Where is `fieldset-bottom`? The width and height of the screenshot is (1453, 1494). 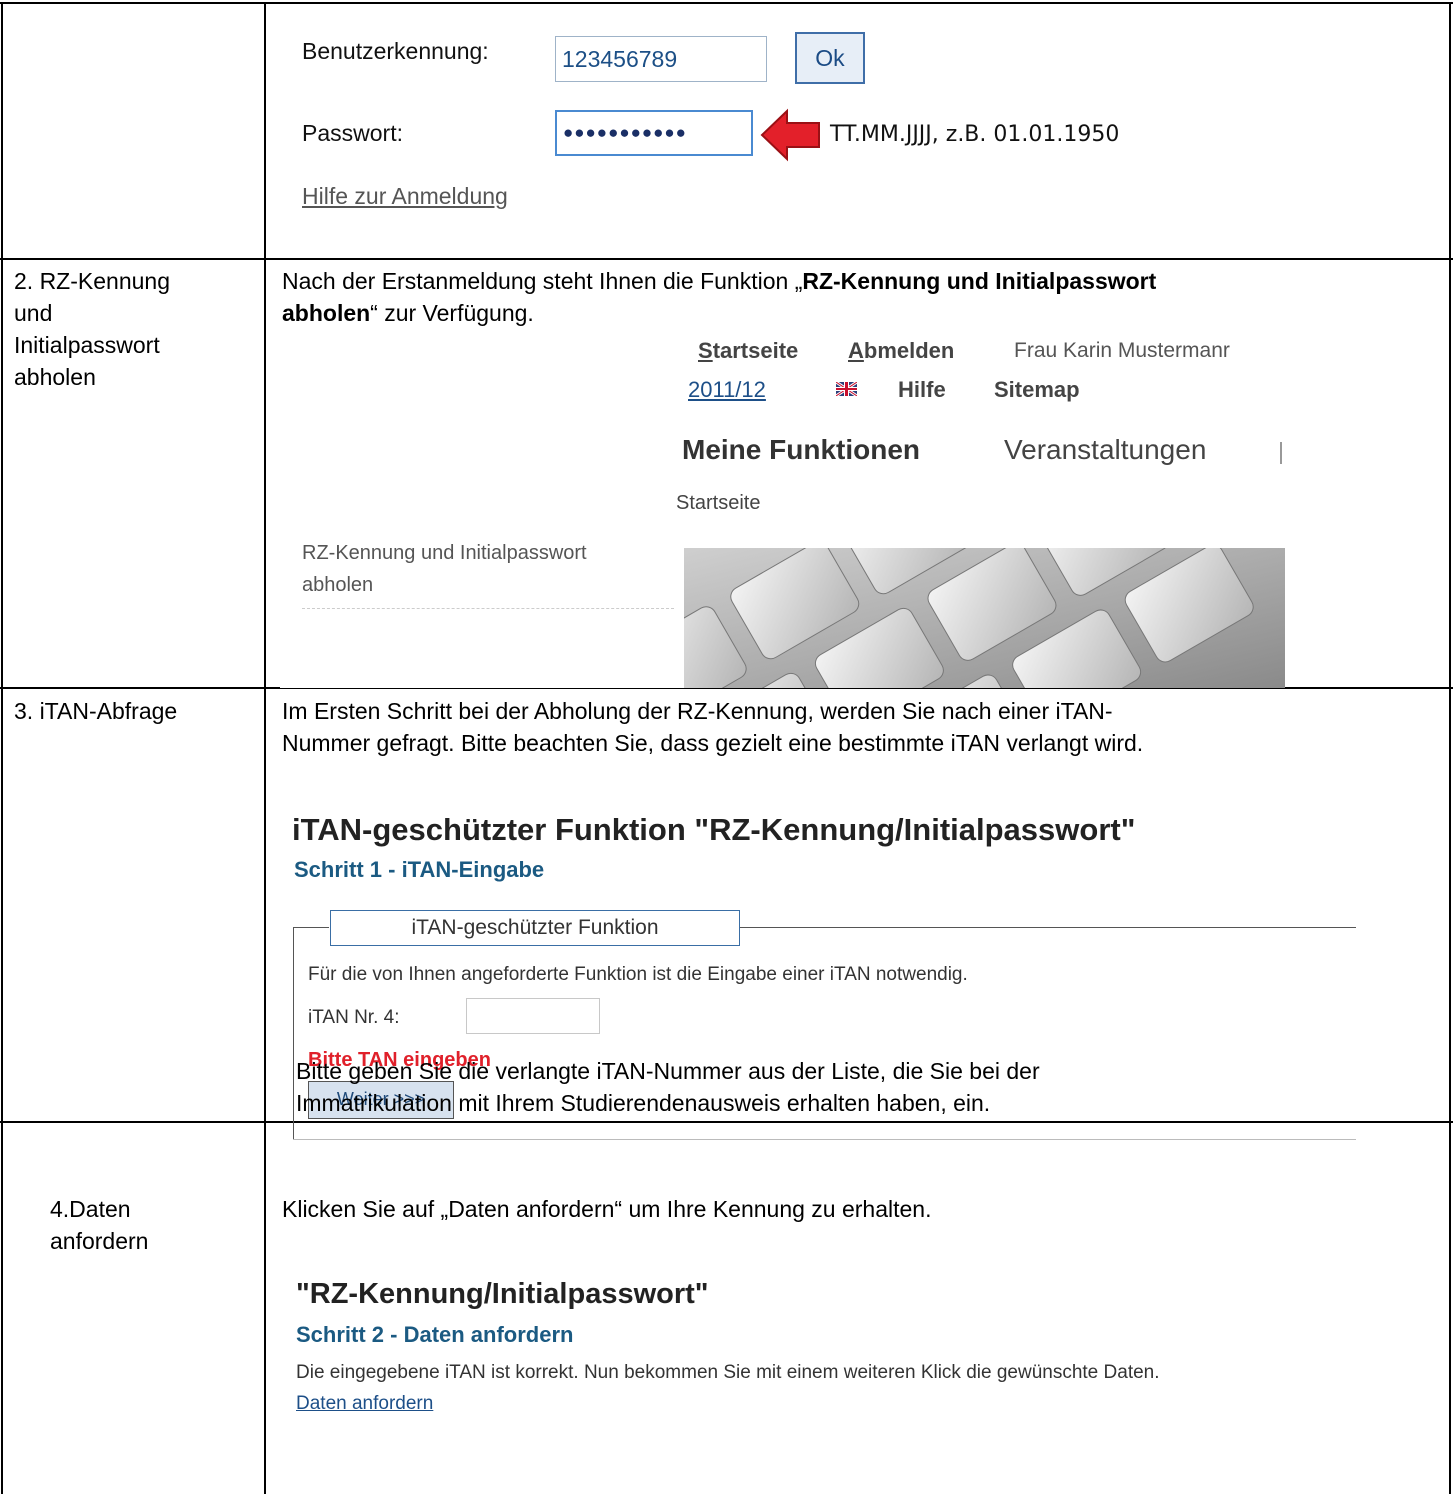 fieldset-bottom is located at coordinates (824, 1139).